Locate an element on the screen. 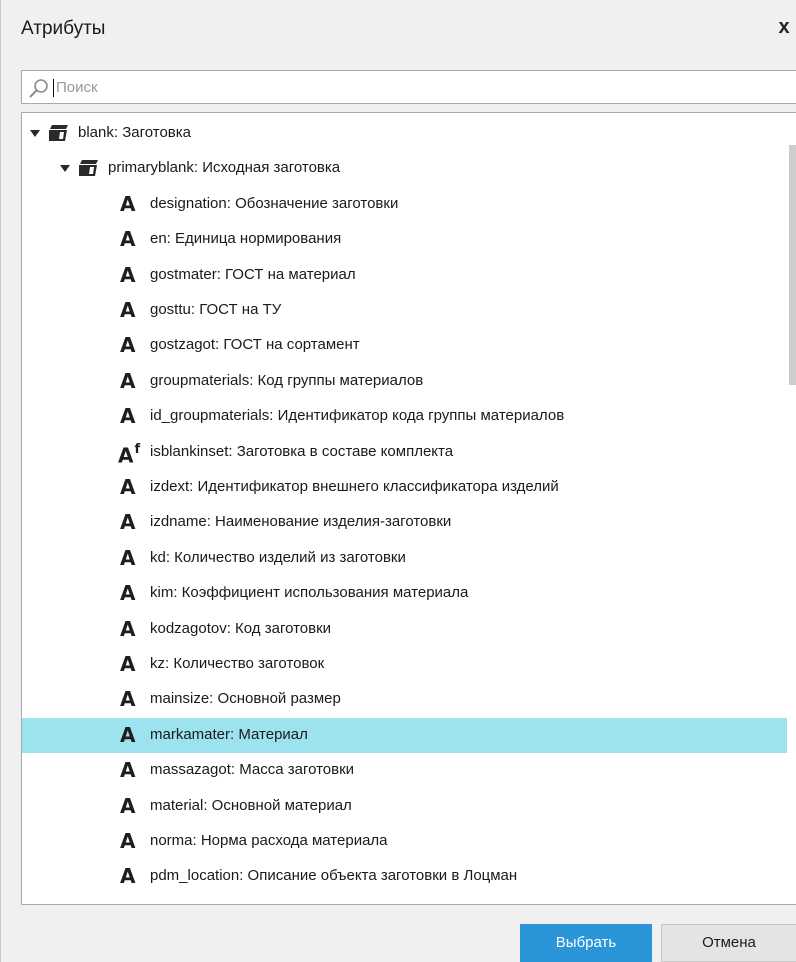 Image resolution: width=796 pixels, height=962 pixels. tree-row: Aizdname: Наименование изделия-заготовки is located at coordinates (404, 522).